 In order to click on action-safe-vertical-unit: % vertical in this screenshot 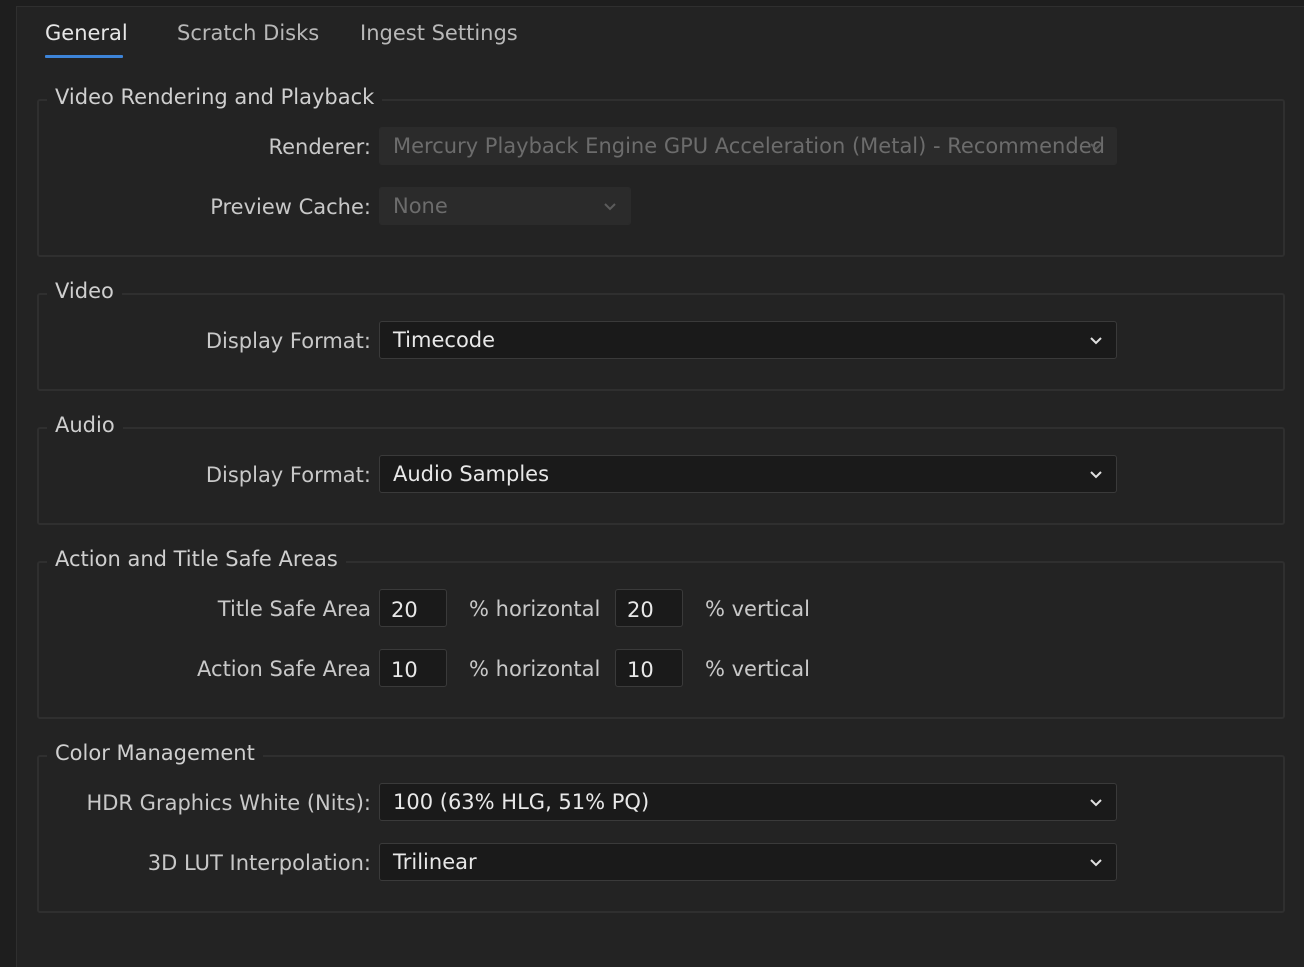, I will do `click(757, 669)`.